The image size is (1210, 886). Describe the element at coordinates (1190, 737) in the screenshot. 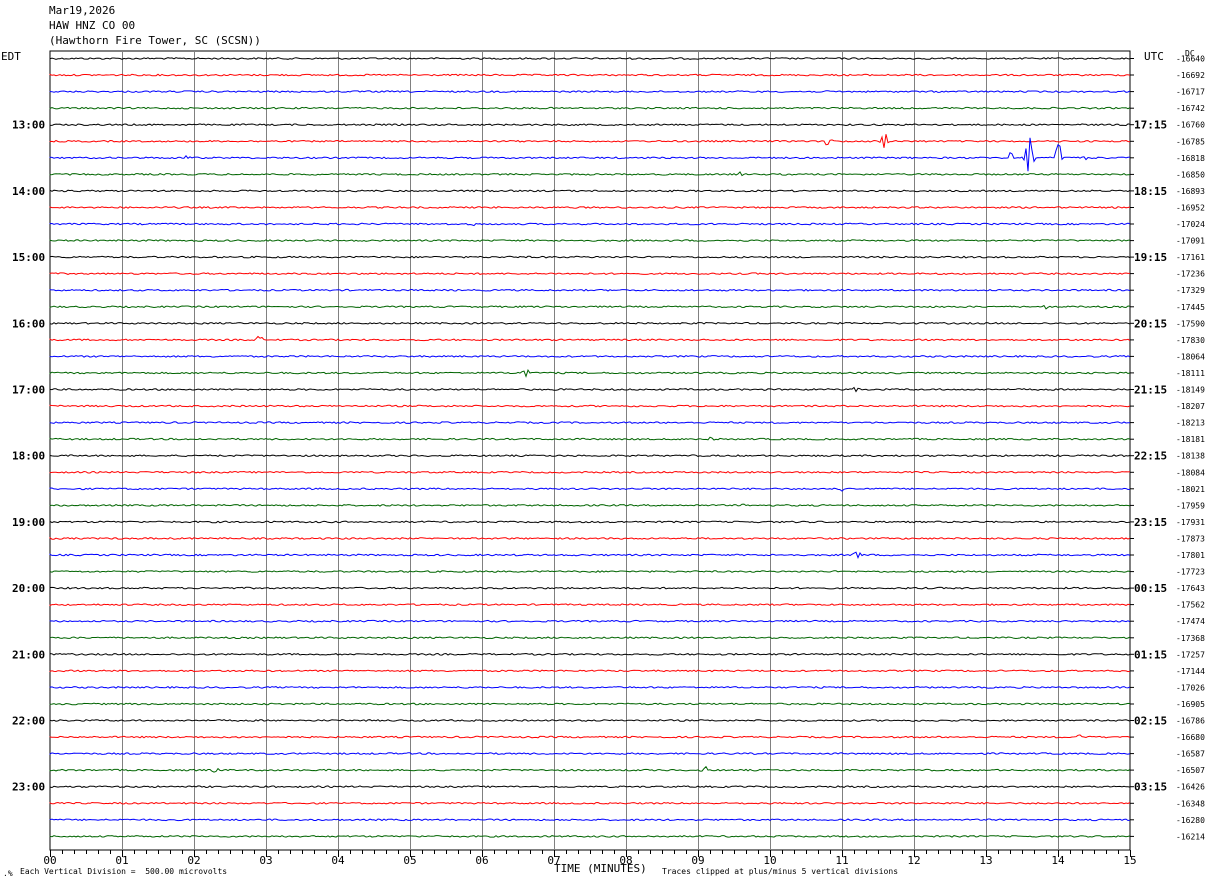

I see `dc-offset-label: -16680` at that location.